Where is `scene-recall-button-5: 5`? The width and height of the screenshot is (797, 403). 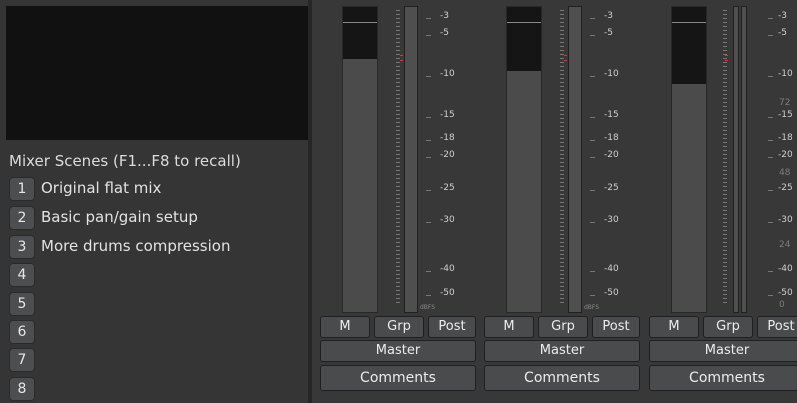 scene-recall-button-5: 5 is located at coordinates (22, 304).